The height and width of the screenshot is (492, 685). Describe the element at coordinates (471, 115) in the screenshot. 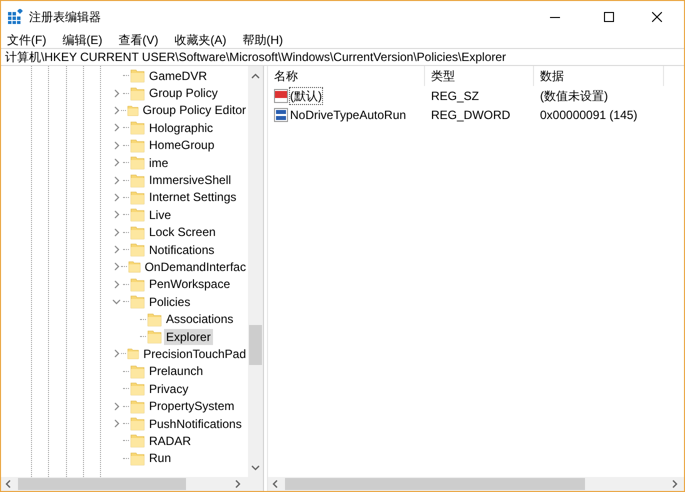

I see `value-type: REG_DWORD` at that location.